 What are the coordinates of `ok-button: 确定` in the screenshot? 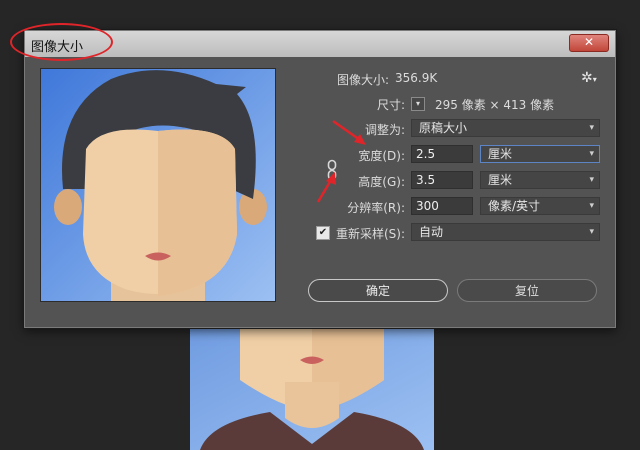 It's located at (378, 290).